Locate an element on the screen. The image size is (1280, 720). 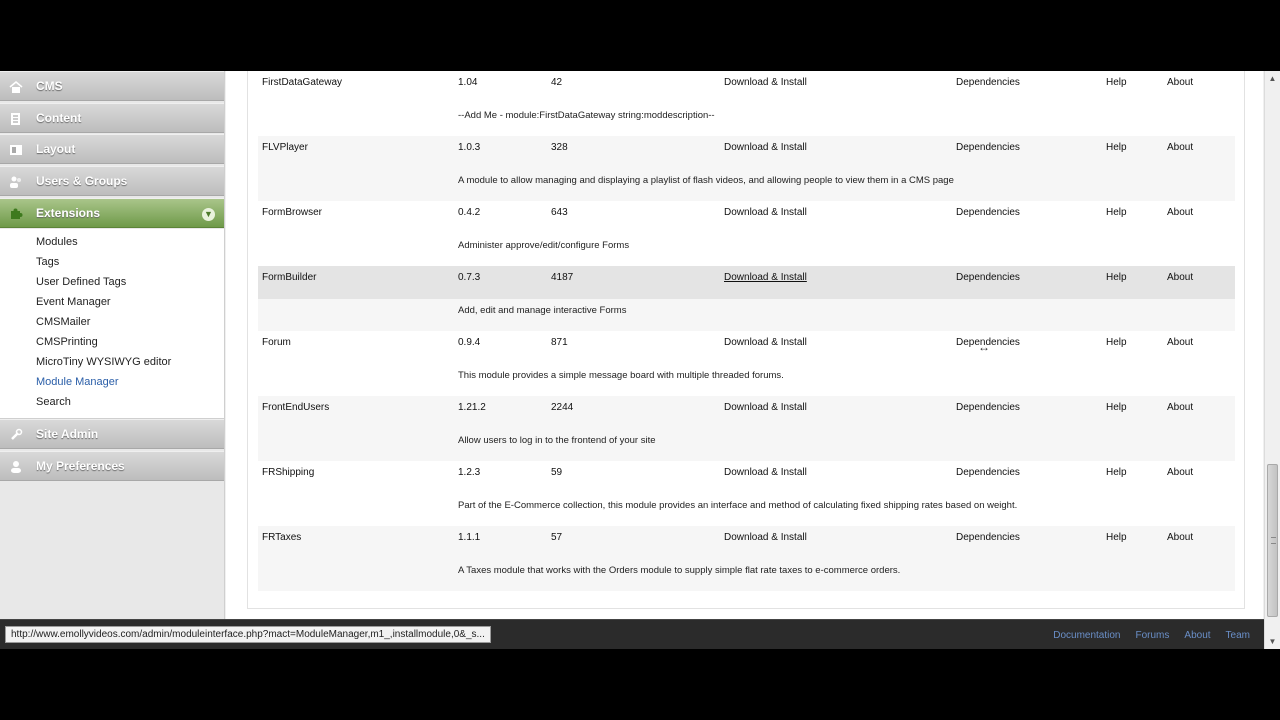
module-name: FrontEndUsers is located at coordinates (296, 407).